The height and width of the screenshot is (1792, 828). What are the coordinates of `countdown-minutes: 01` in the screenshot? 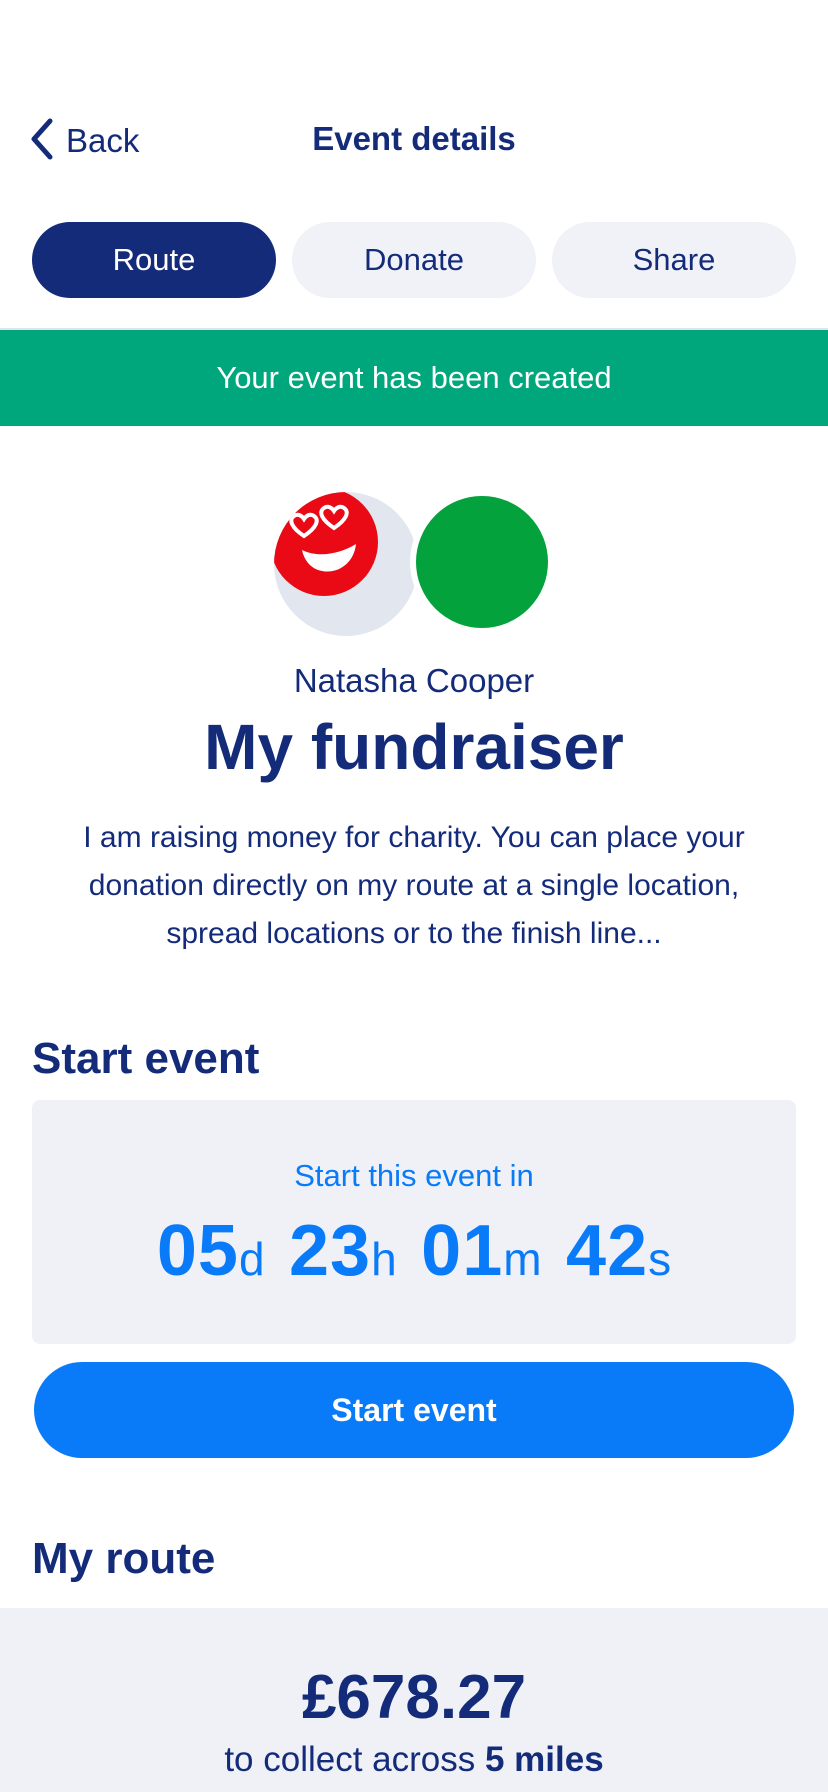 It's located at (462, 1251).